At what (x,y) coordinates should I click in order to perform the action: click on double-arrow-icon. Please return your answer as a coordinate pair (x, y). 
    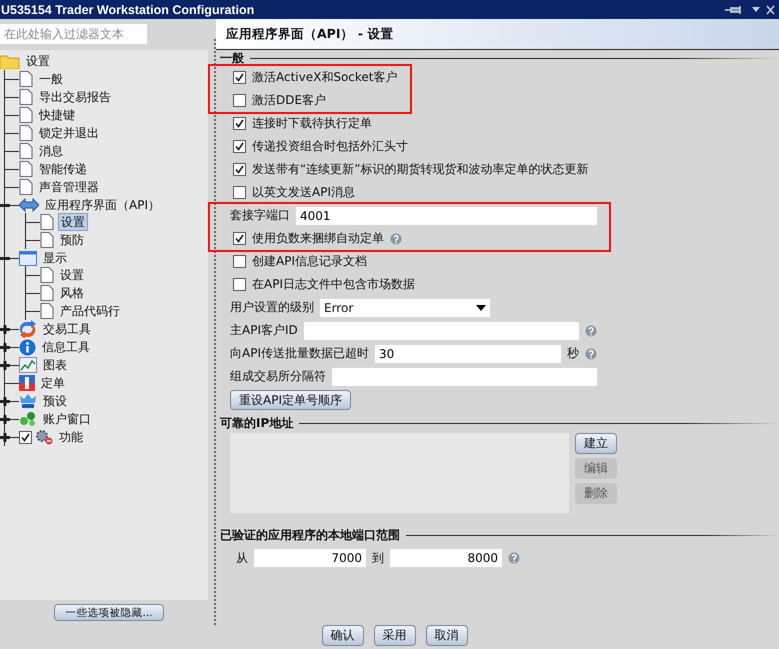
    Looking at the image, I should click on (29, 205).